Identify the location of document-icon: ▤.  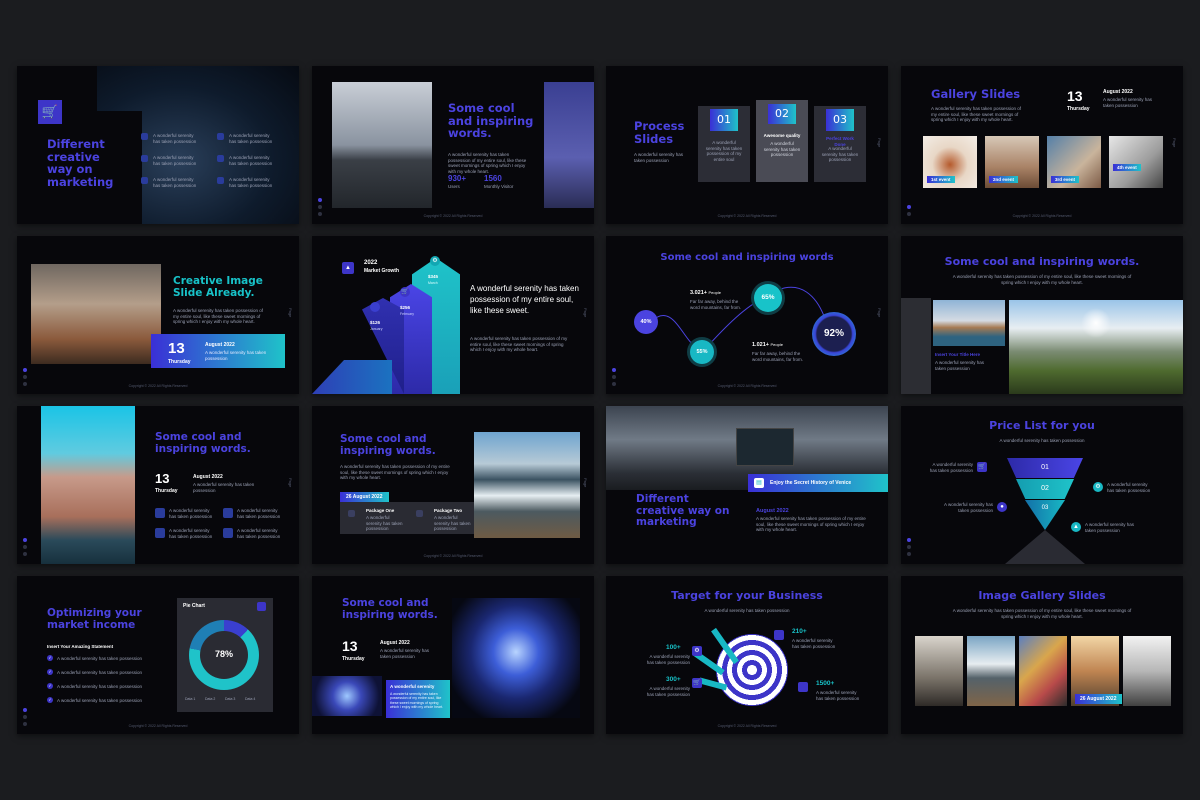
(759, 483).